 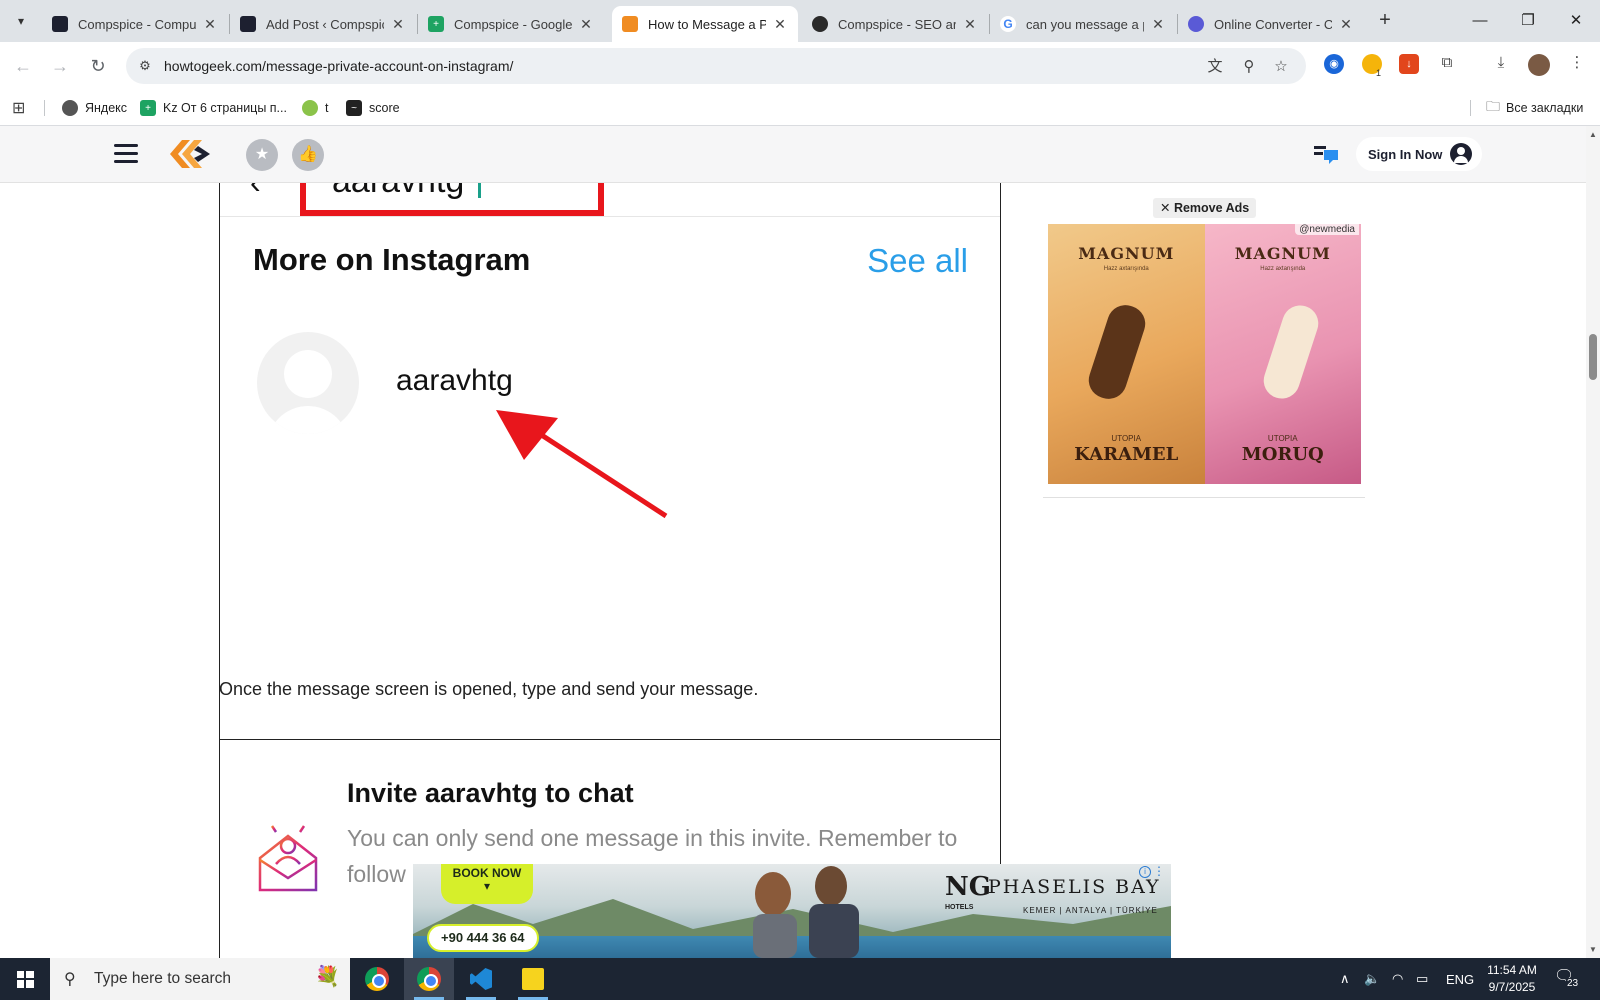 I want to click on tab-add-post: Add Post ‹ Compspice ✕, so click(x=323, y=24).